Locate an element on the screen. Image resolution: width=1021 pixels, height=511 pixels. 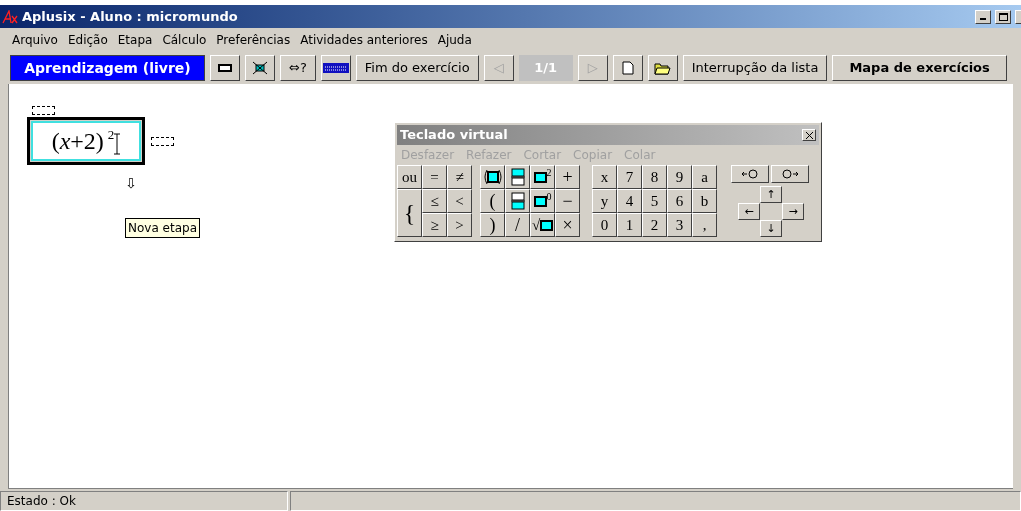
keyboard-key: 1 is located at coordinates (629, 225).